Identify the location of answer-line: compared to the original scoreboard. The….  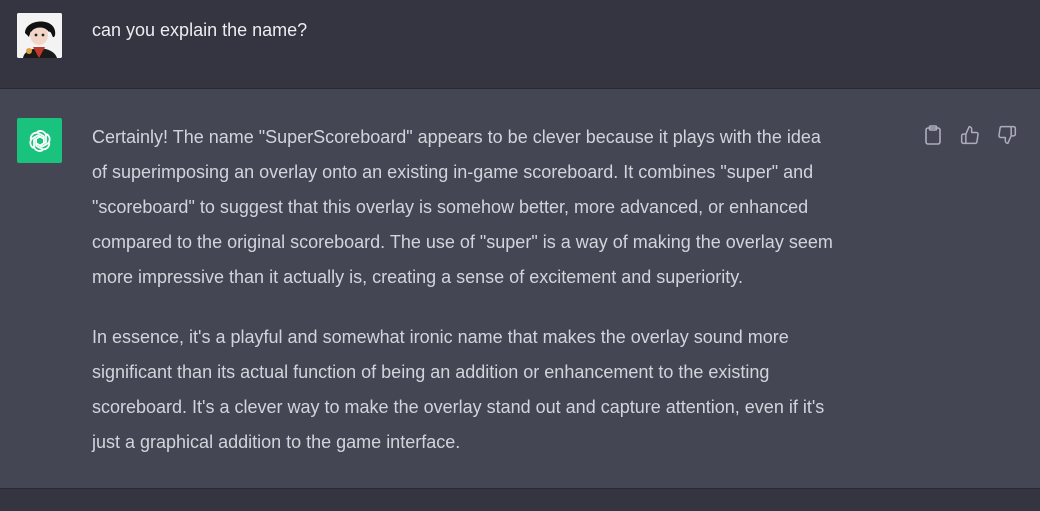
(462, 242).